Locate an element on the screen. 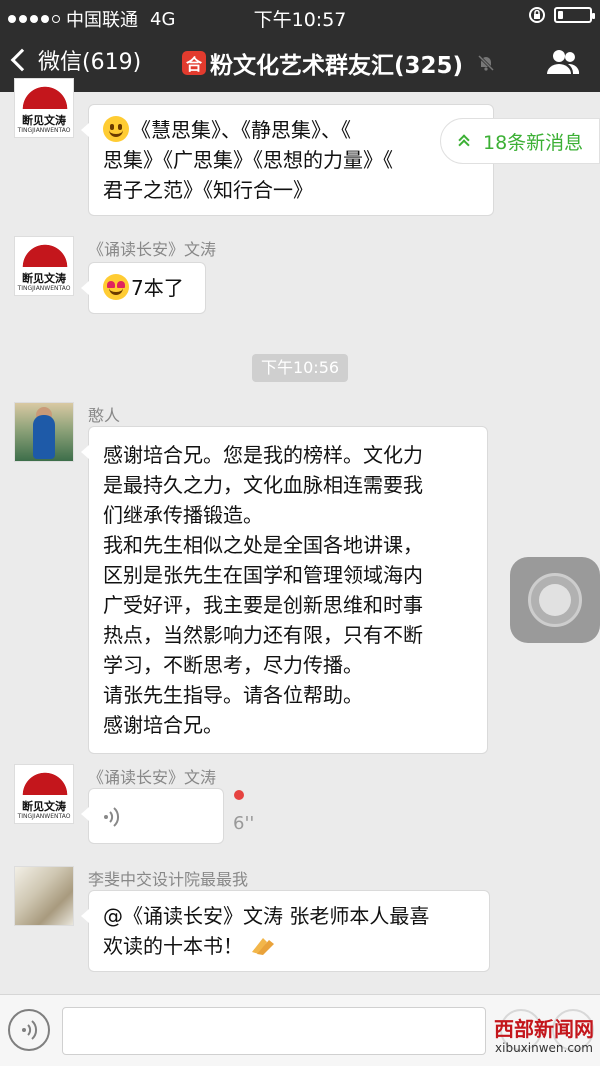 This screenshot has height=1066, width=600. message-bubble: @《诵读长安》文涛 张老师本人最喜 欢读的十本书！ is located at coordinates (285, 931).